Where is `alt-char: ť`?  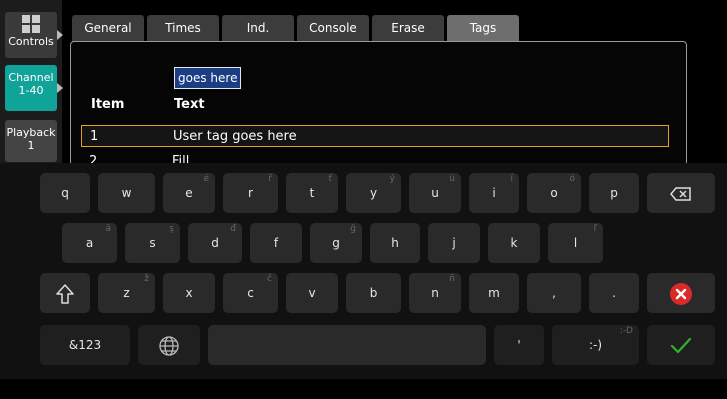
alt-char: ť is located at coordinates (330, 179).